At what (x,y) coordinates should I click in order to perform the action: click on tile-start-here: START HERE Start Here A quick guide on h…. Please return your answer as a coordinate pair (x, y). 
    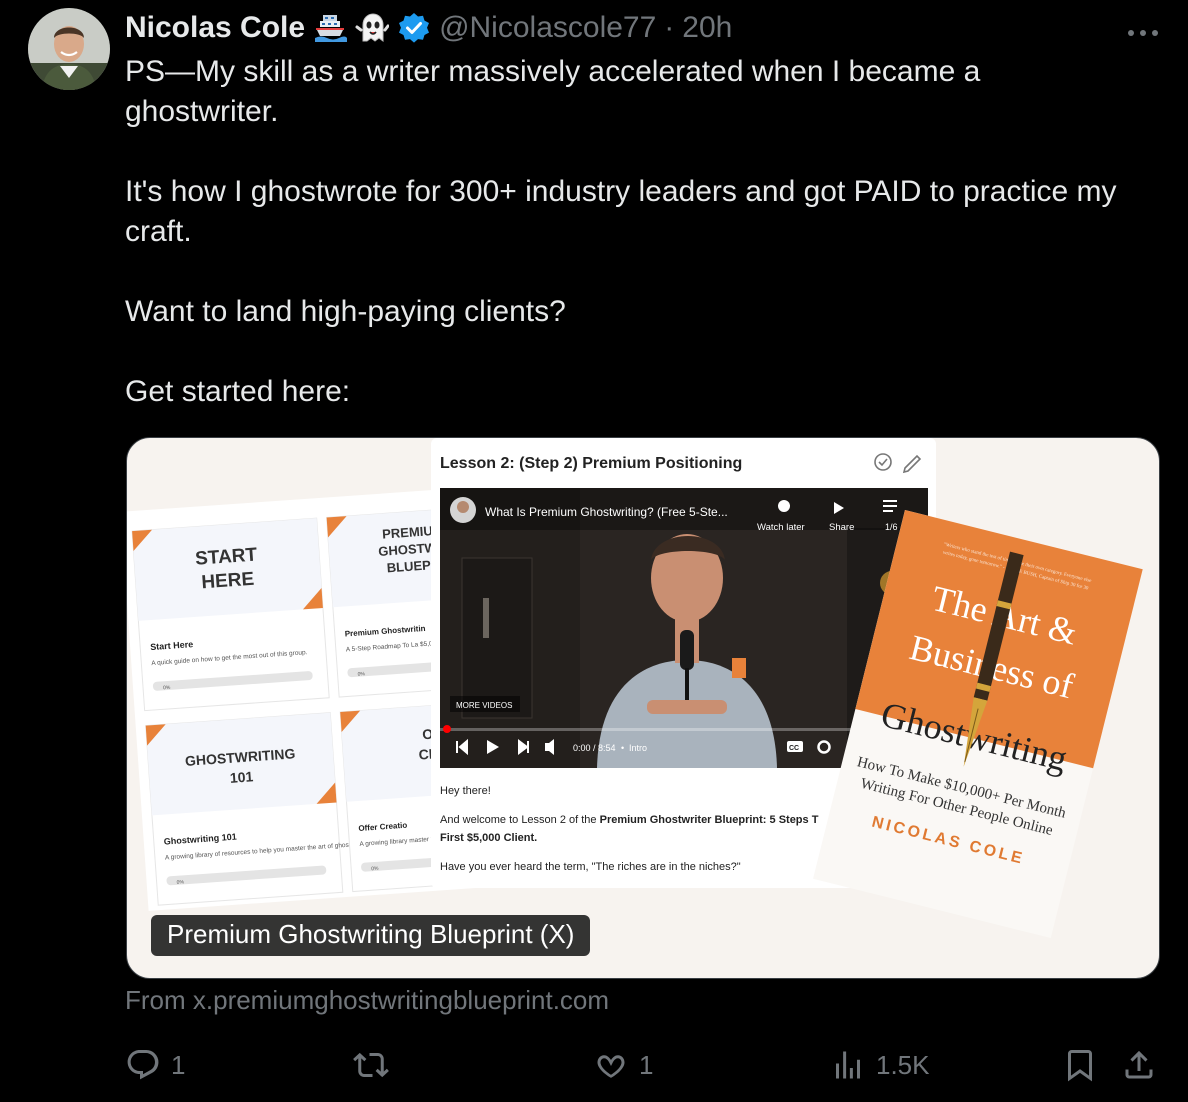
    Looking at the image, I should click on (230, 614).